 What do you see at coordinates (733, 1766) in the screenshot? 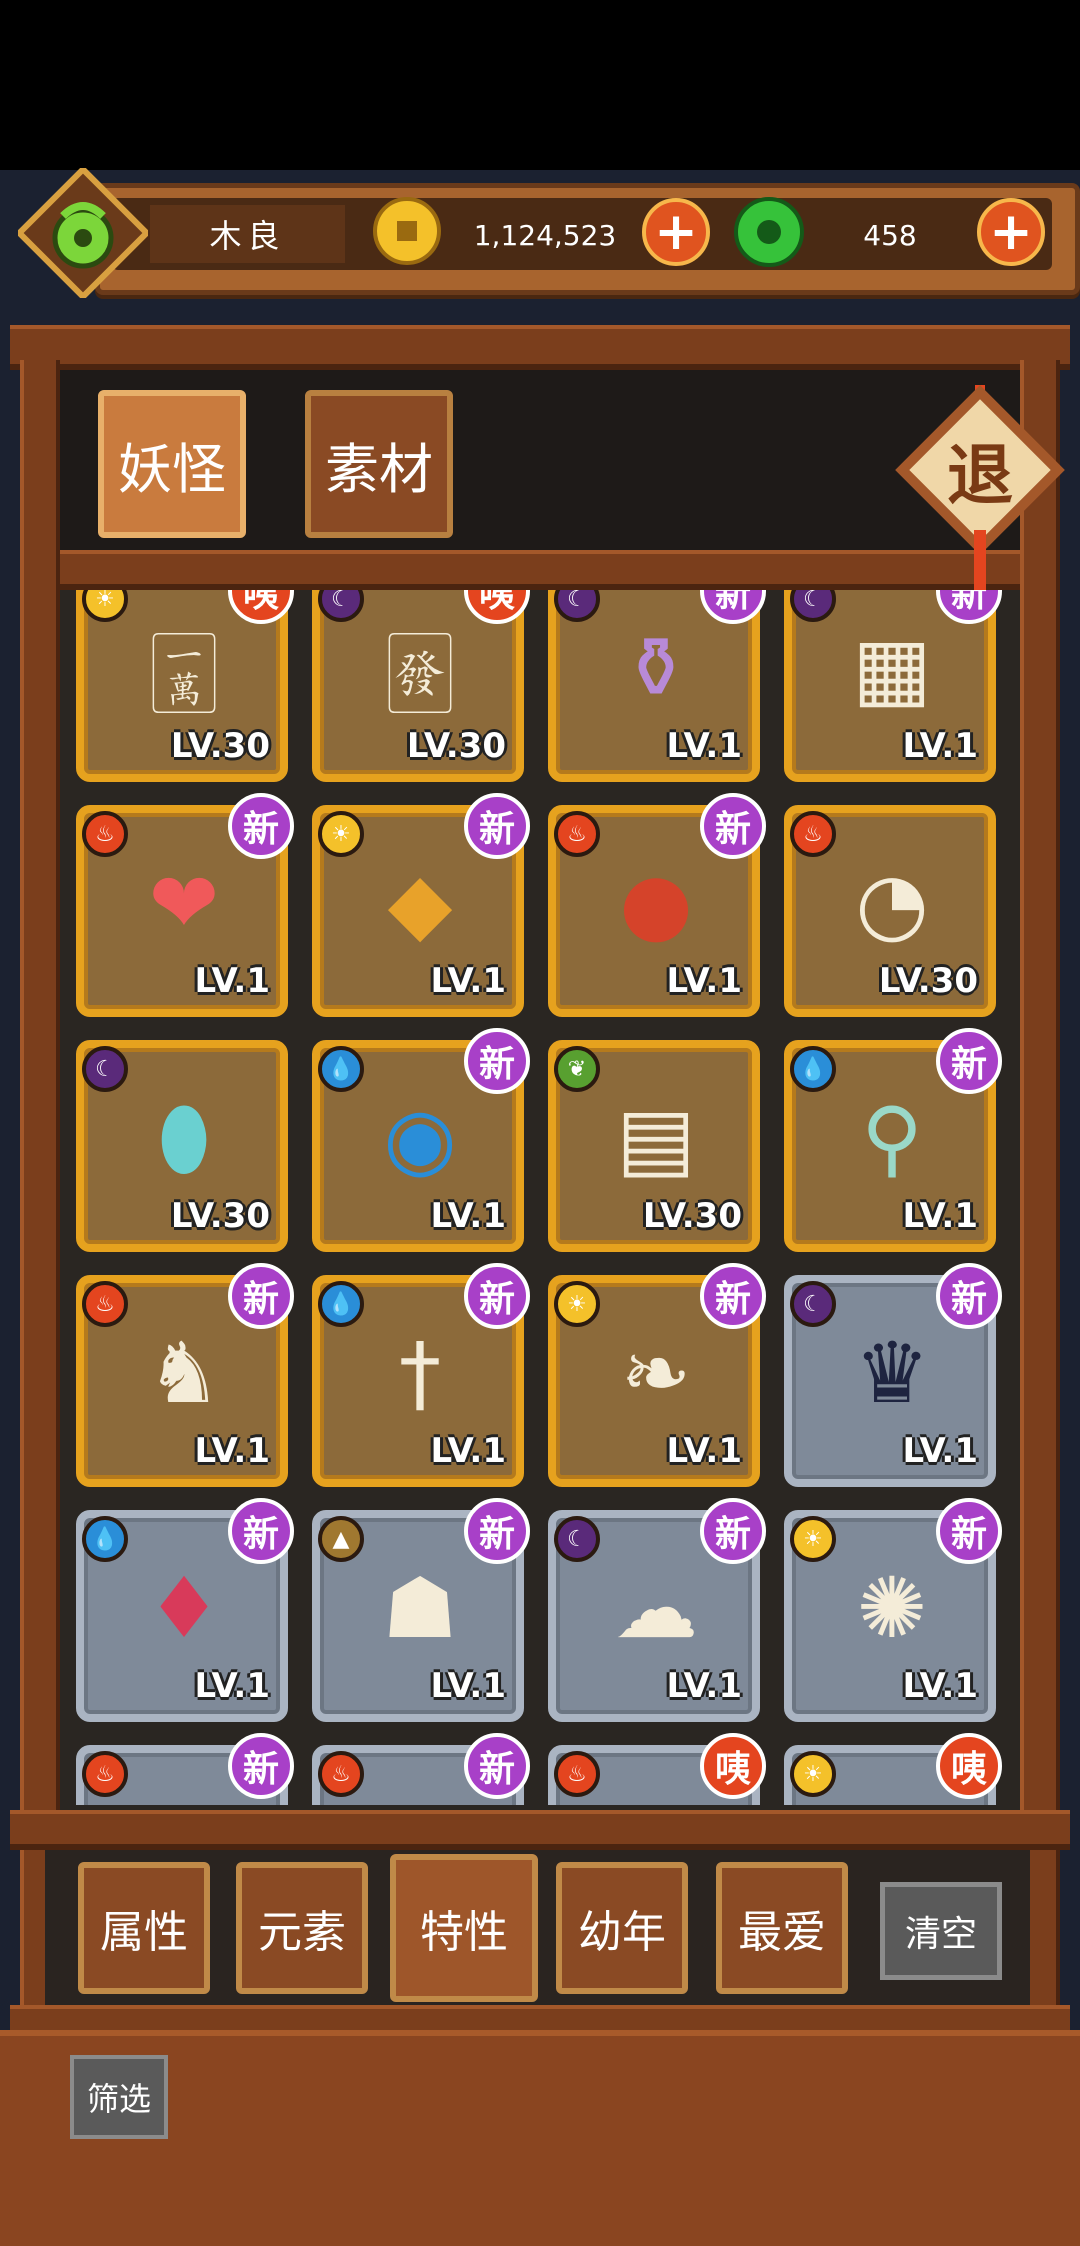
I see `odd-badge: 咦` at bounding box center [733, 1766].